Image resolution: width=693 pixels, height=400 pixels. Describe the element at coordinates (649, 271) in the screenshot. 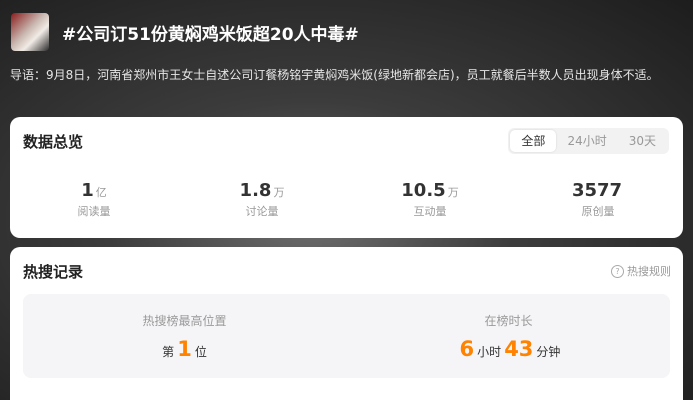

I see `rules-label: 热搜规则` at that location.